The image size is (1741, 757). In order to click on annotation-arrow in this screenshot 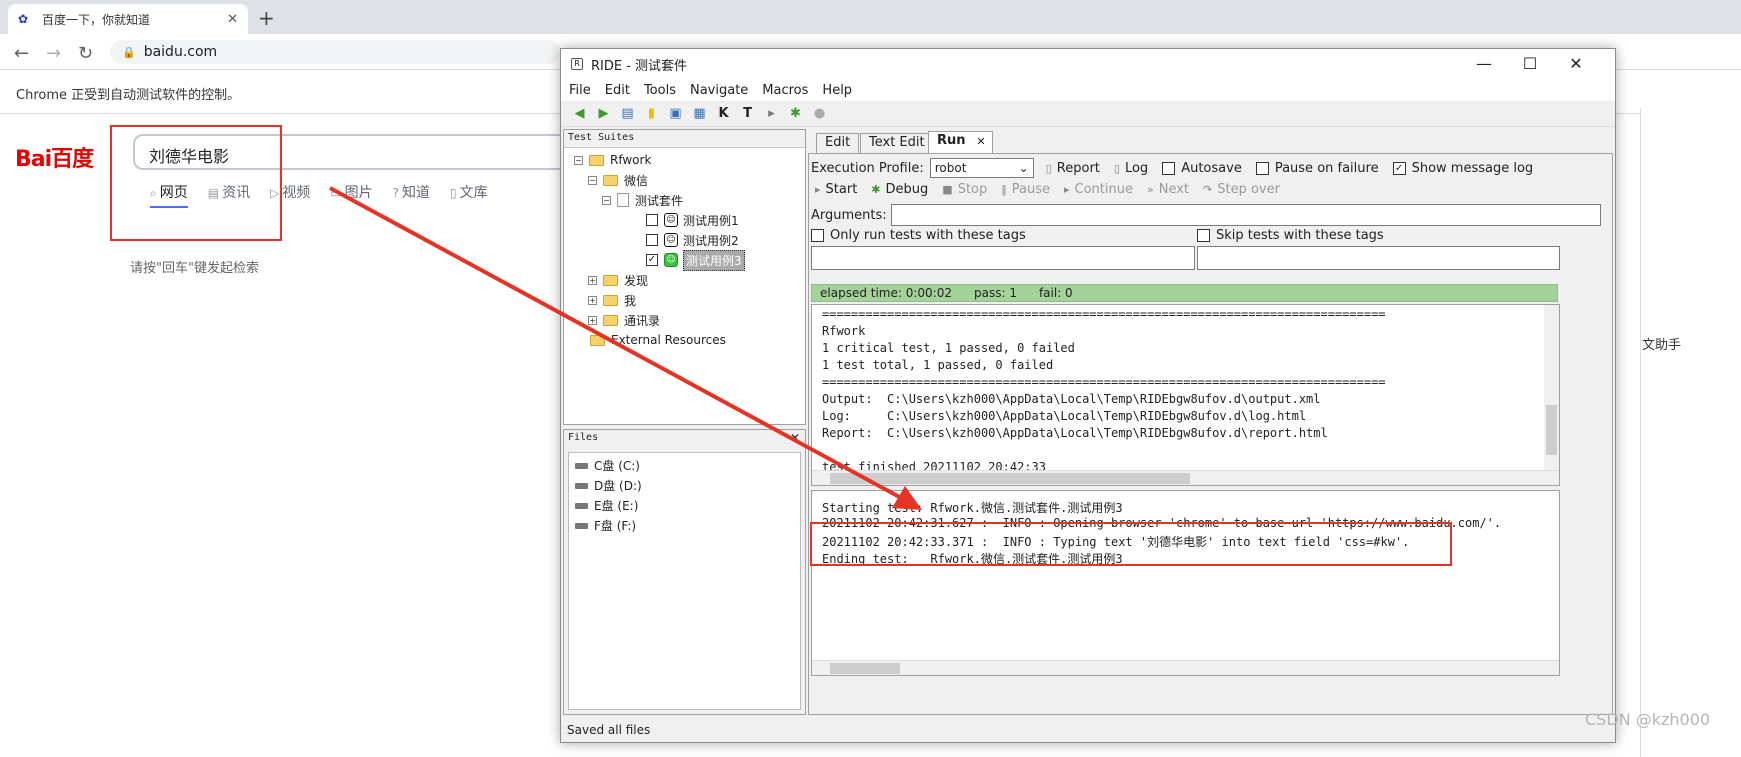, I will do `click(625, 348)`.